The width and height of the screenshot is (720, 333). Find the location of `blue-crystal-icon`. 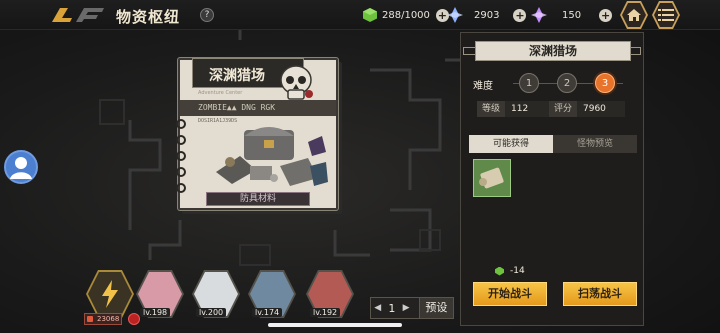

blue-crystal-icon is located at coordinates (455, 15).